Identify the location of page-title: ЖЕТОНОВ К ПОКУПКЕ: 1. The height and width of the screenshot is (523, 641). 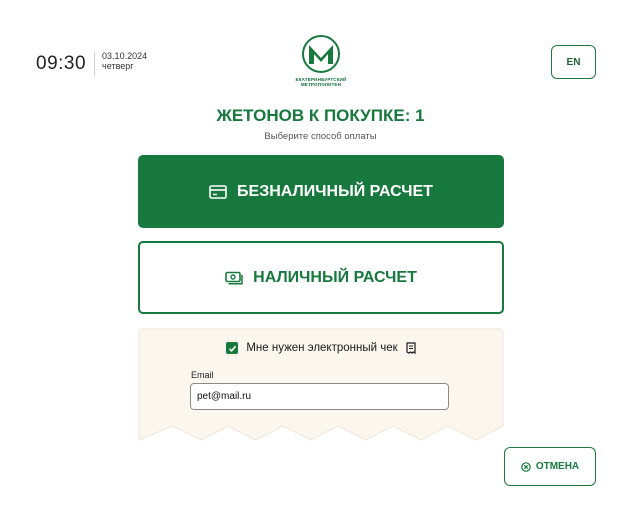
(320, 115).